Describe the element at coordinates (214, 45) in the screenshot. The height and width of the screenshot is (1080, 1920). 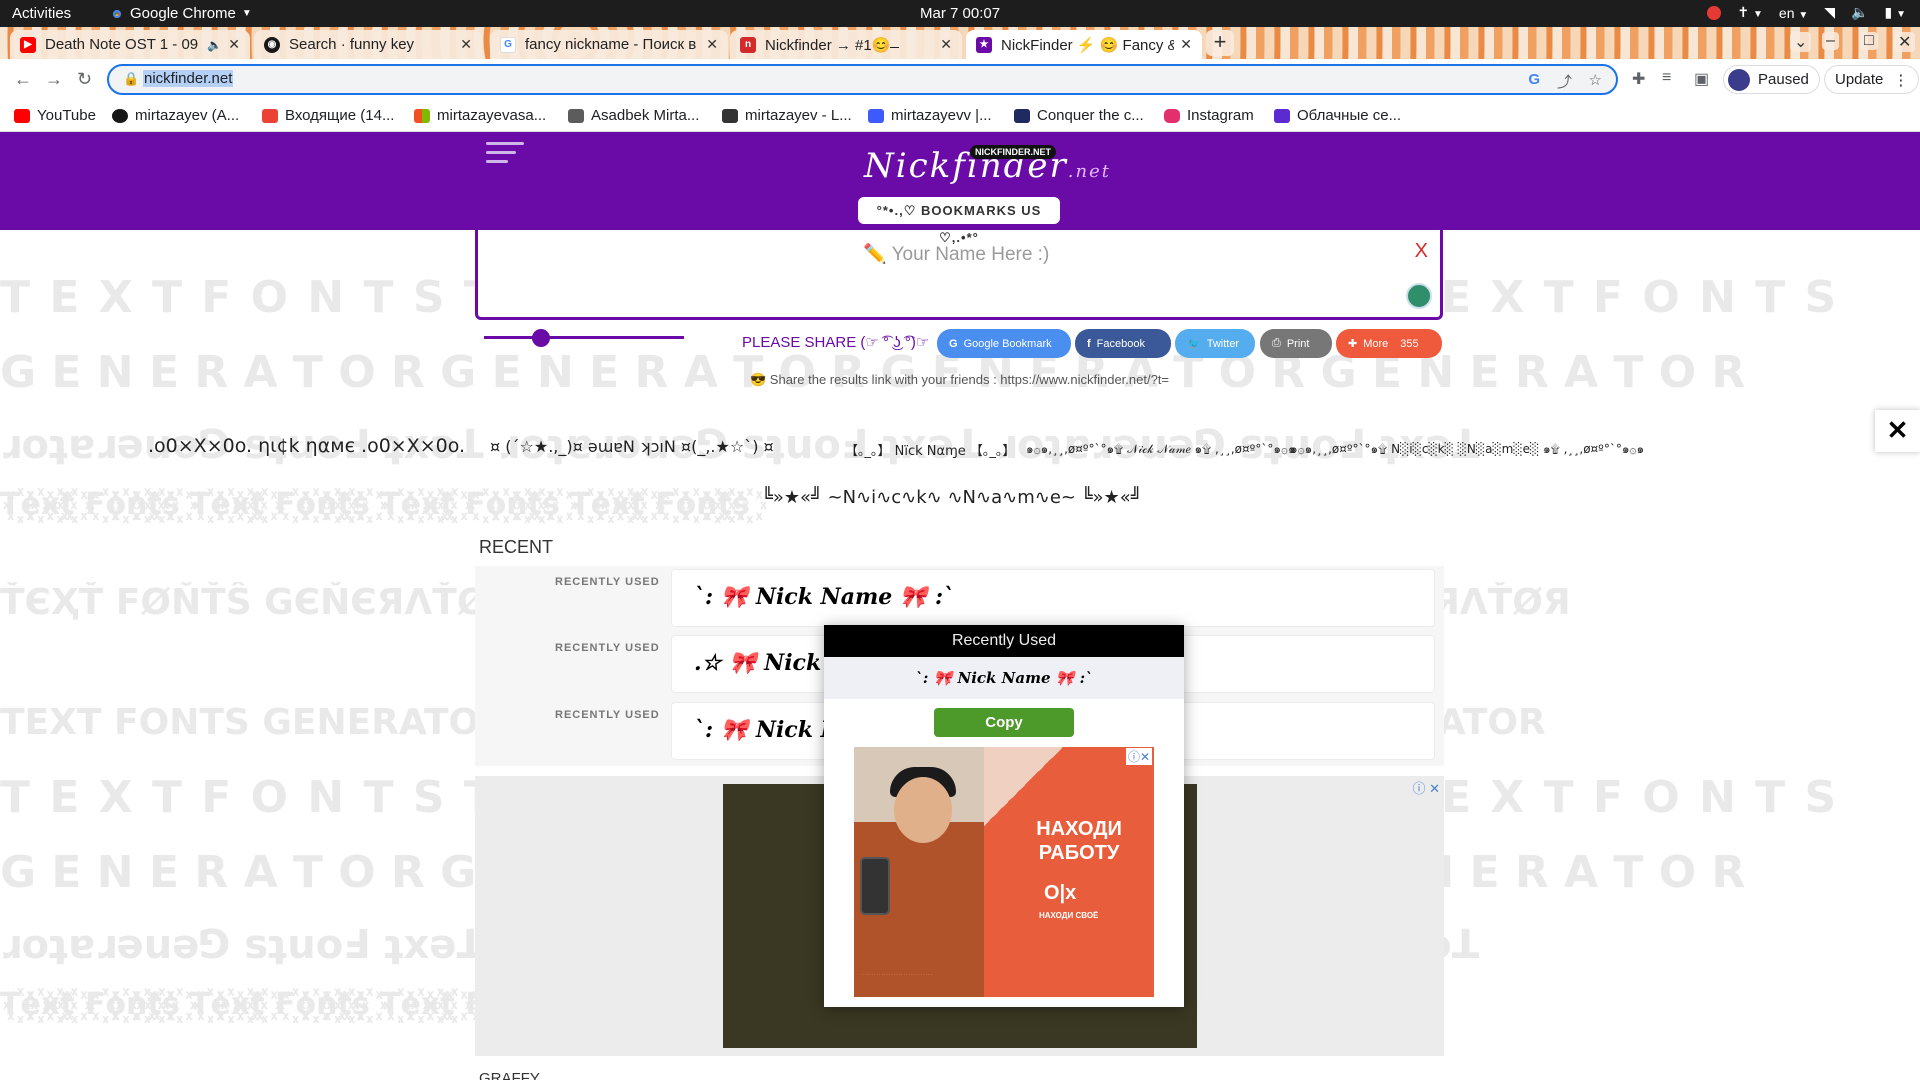
I see `speaker-icon: 🔈` at that location.